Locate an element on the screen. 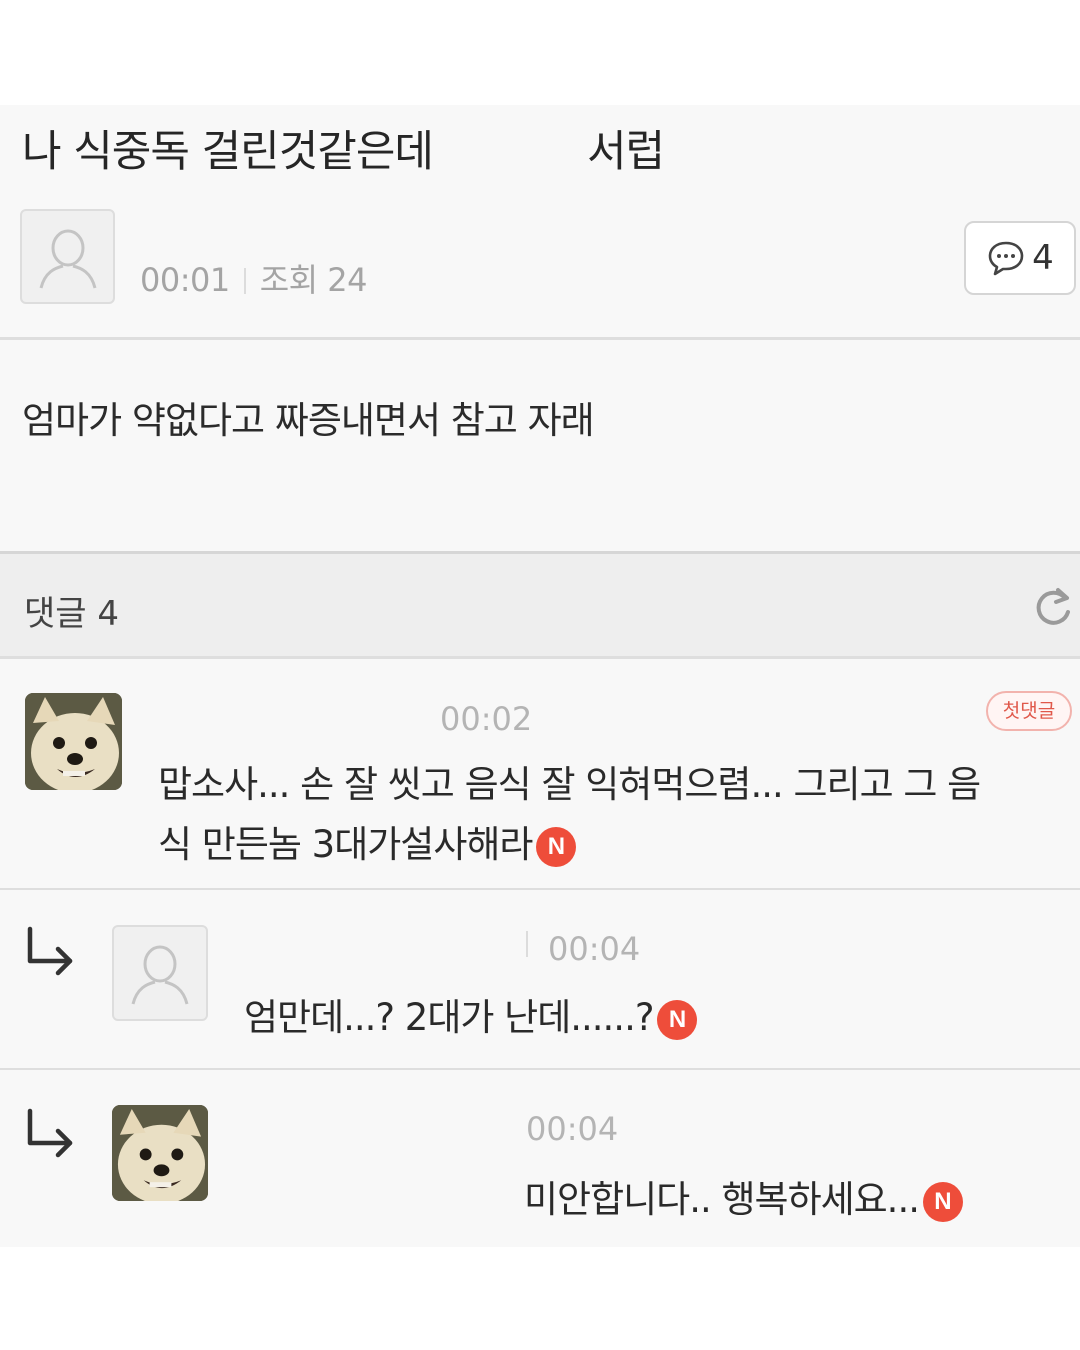 The width and height of the screenshot is (1080, 1350). comment-text-span: 식 만든놈 3대가설사해라 is located at coordinates (345, 844).